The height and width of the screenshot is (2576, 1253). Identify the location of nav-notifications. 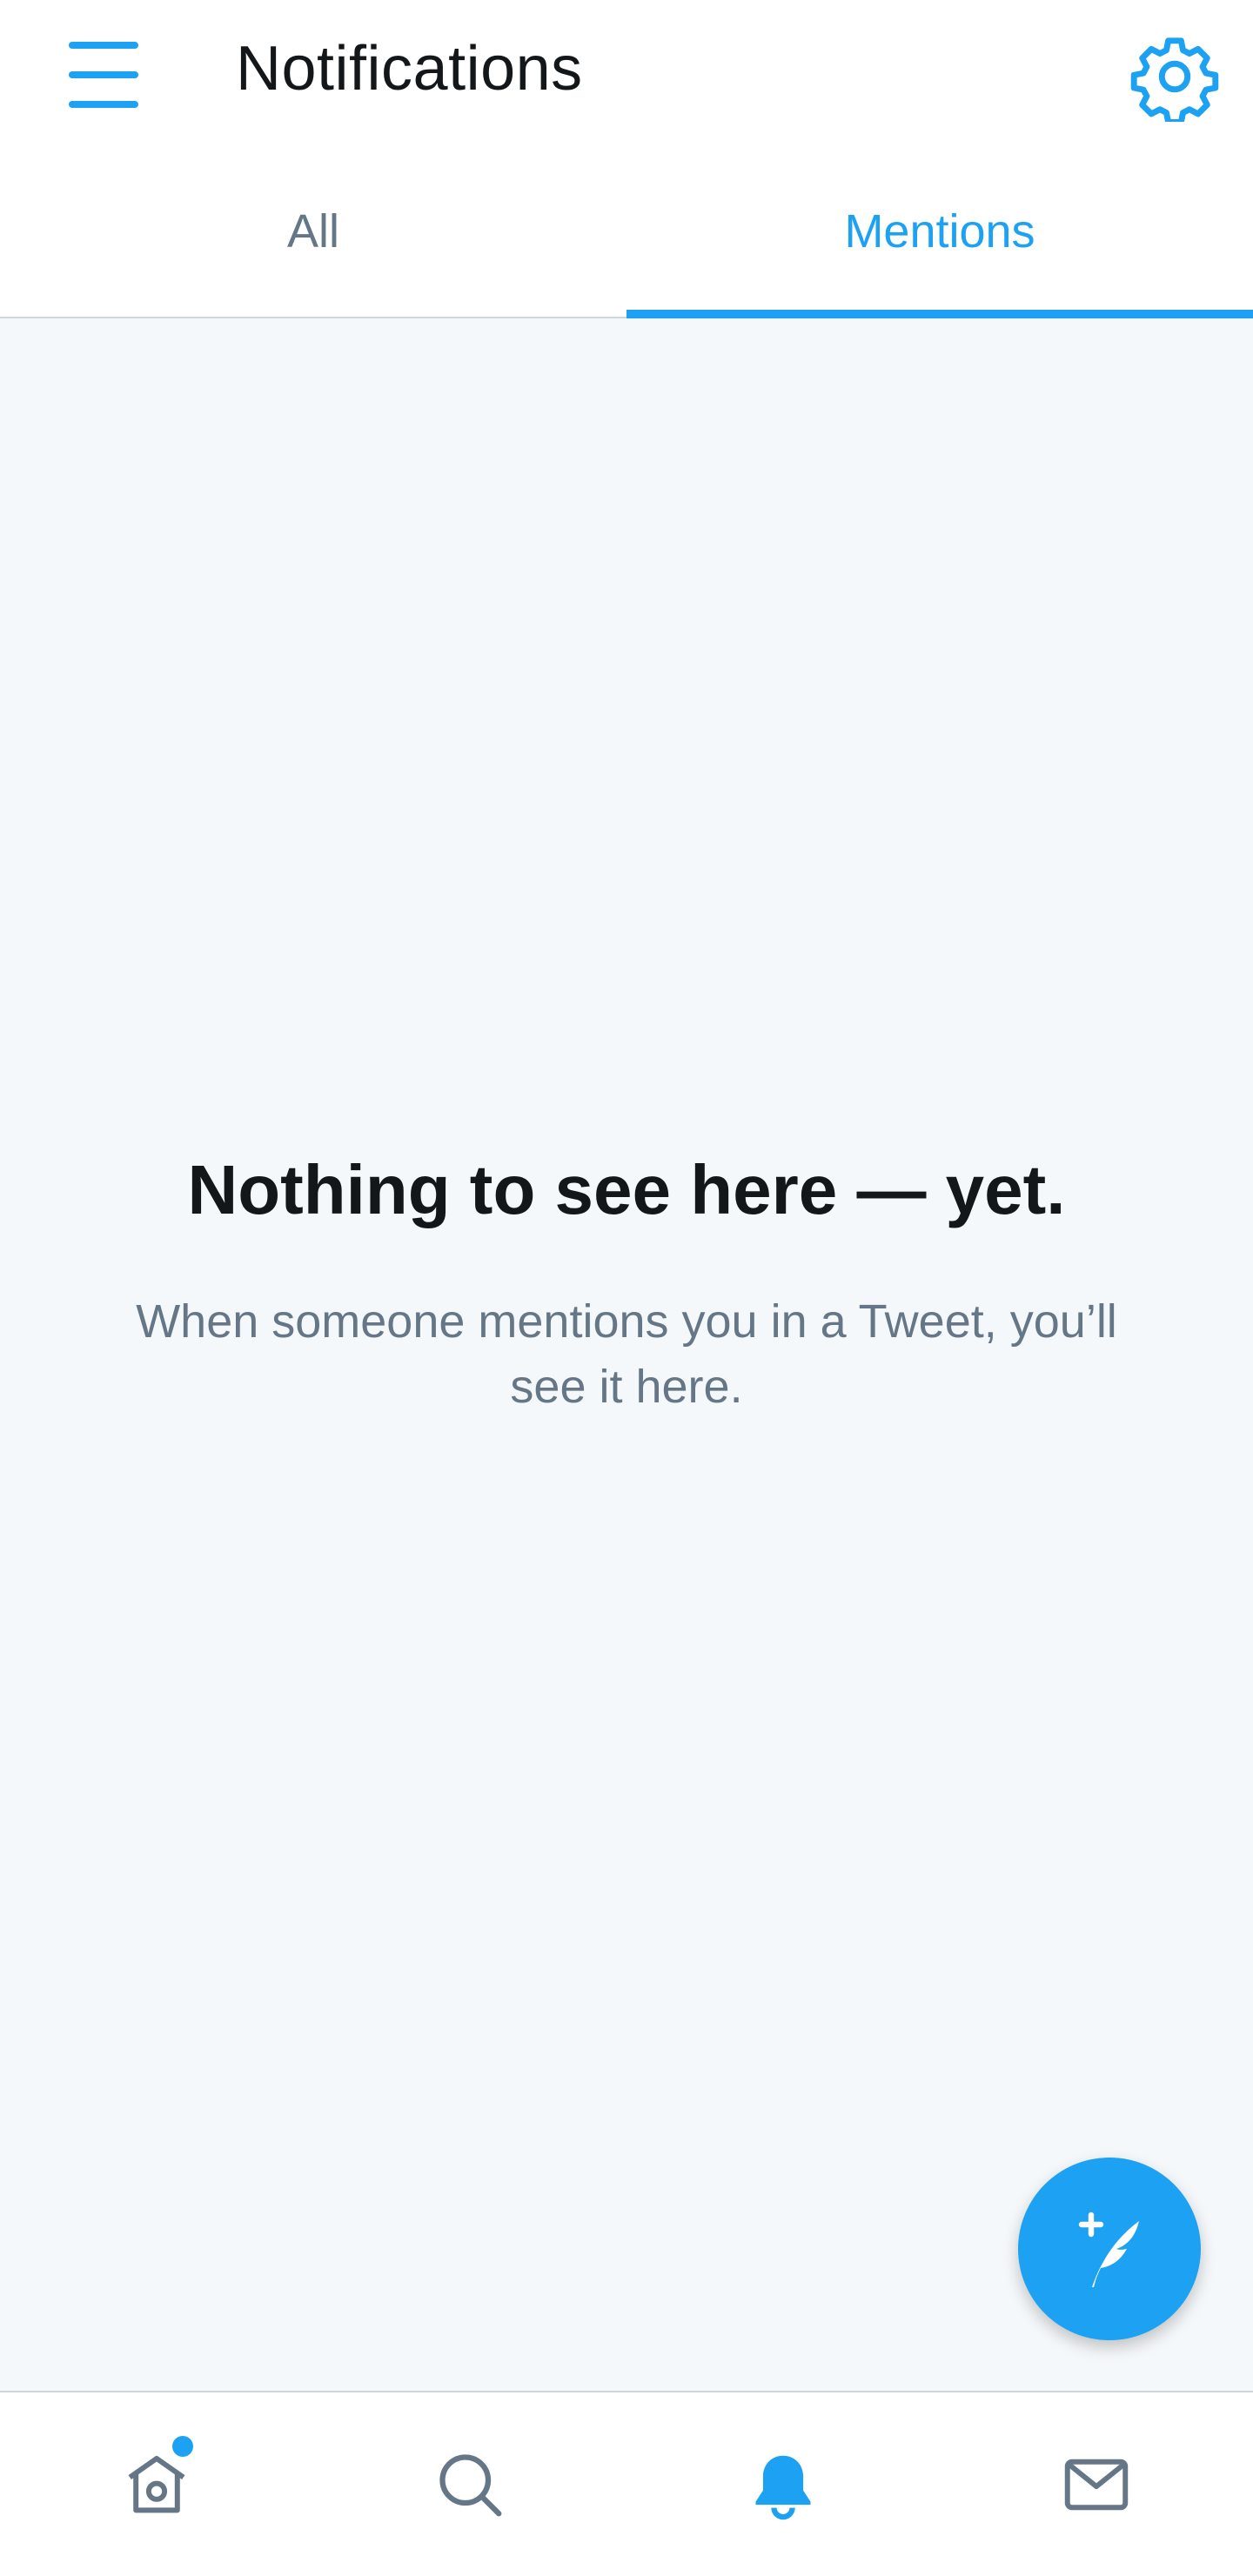
(783, 2484).